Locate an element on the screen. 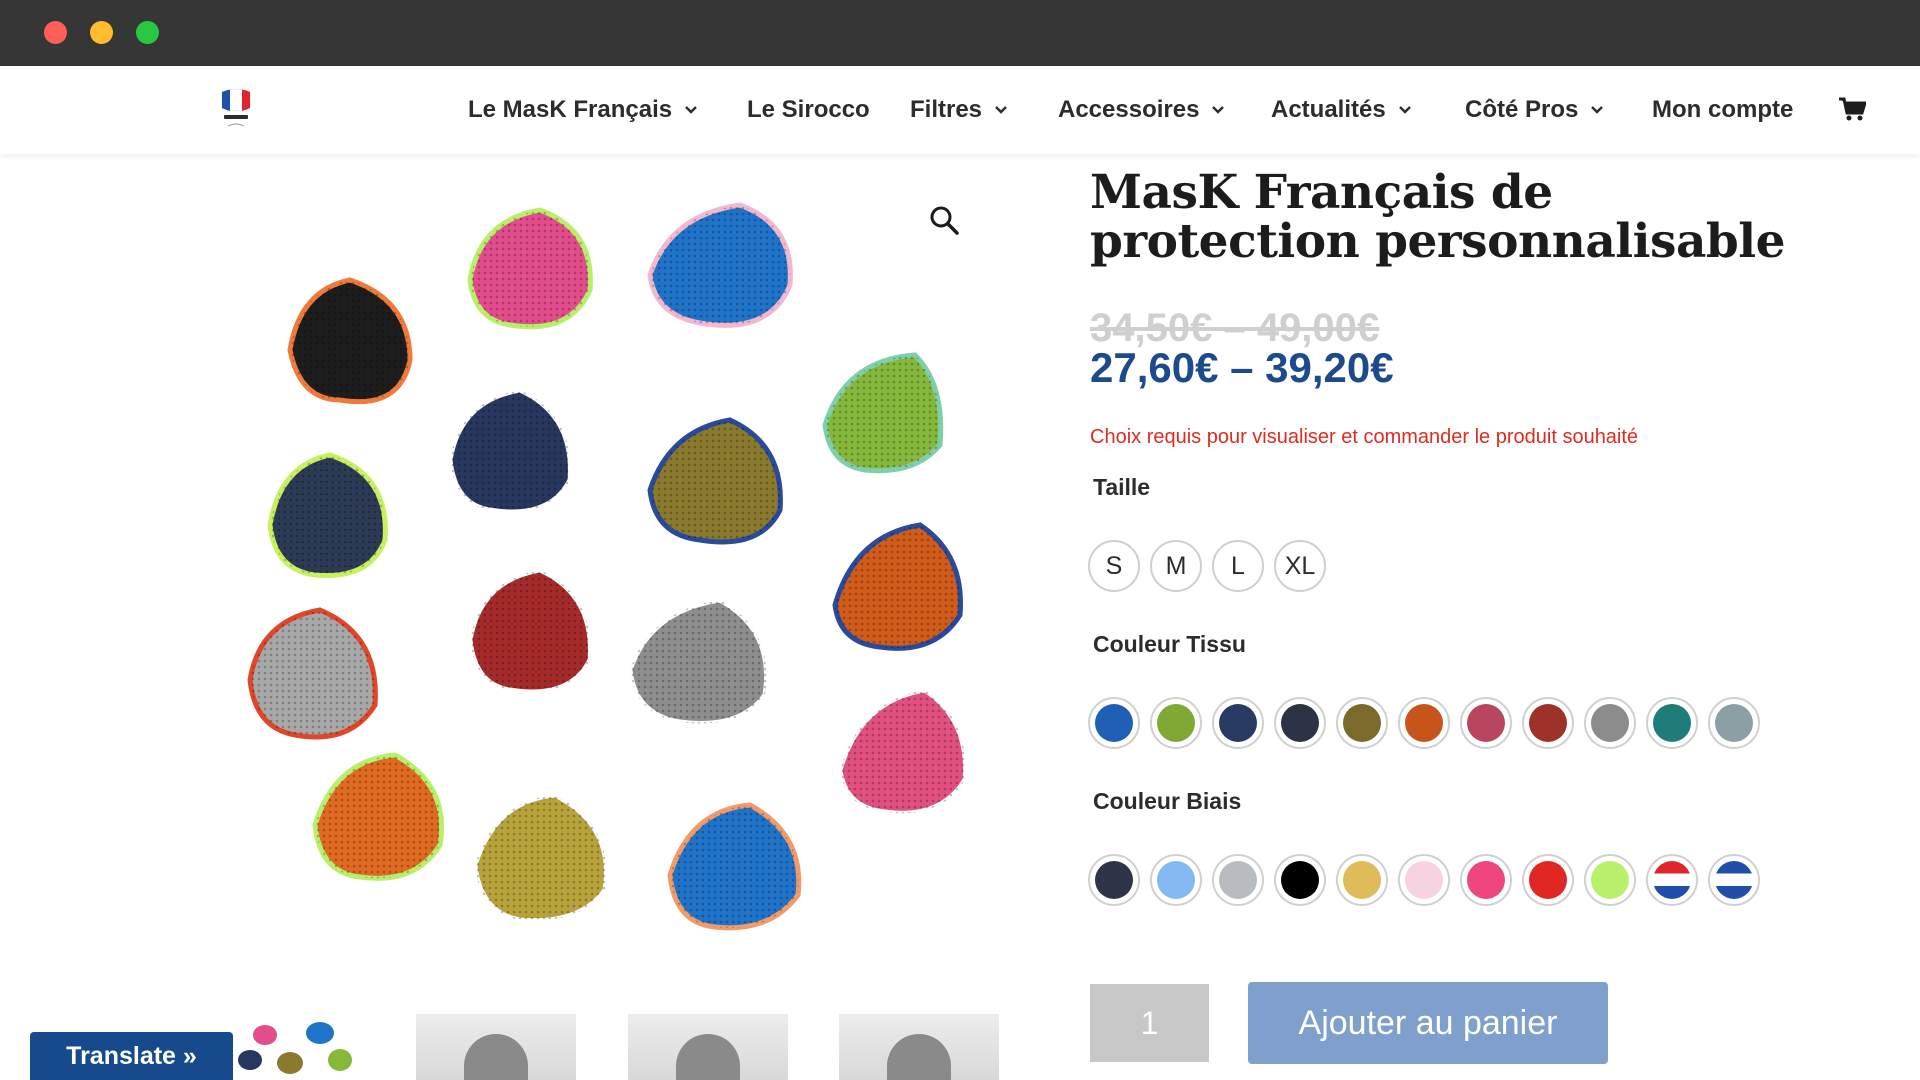 The height and width of the screenshot is (1080, 1920). nav-label: Accessoires is located at coordinates (1129, 109).